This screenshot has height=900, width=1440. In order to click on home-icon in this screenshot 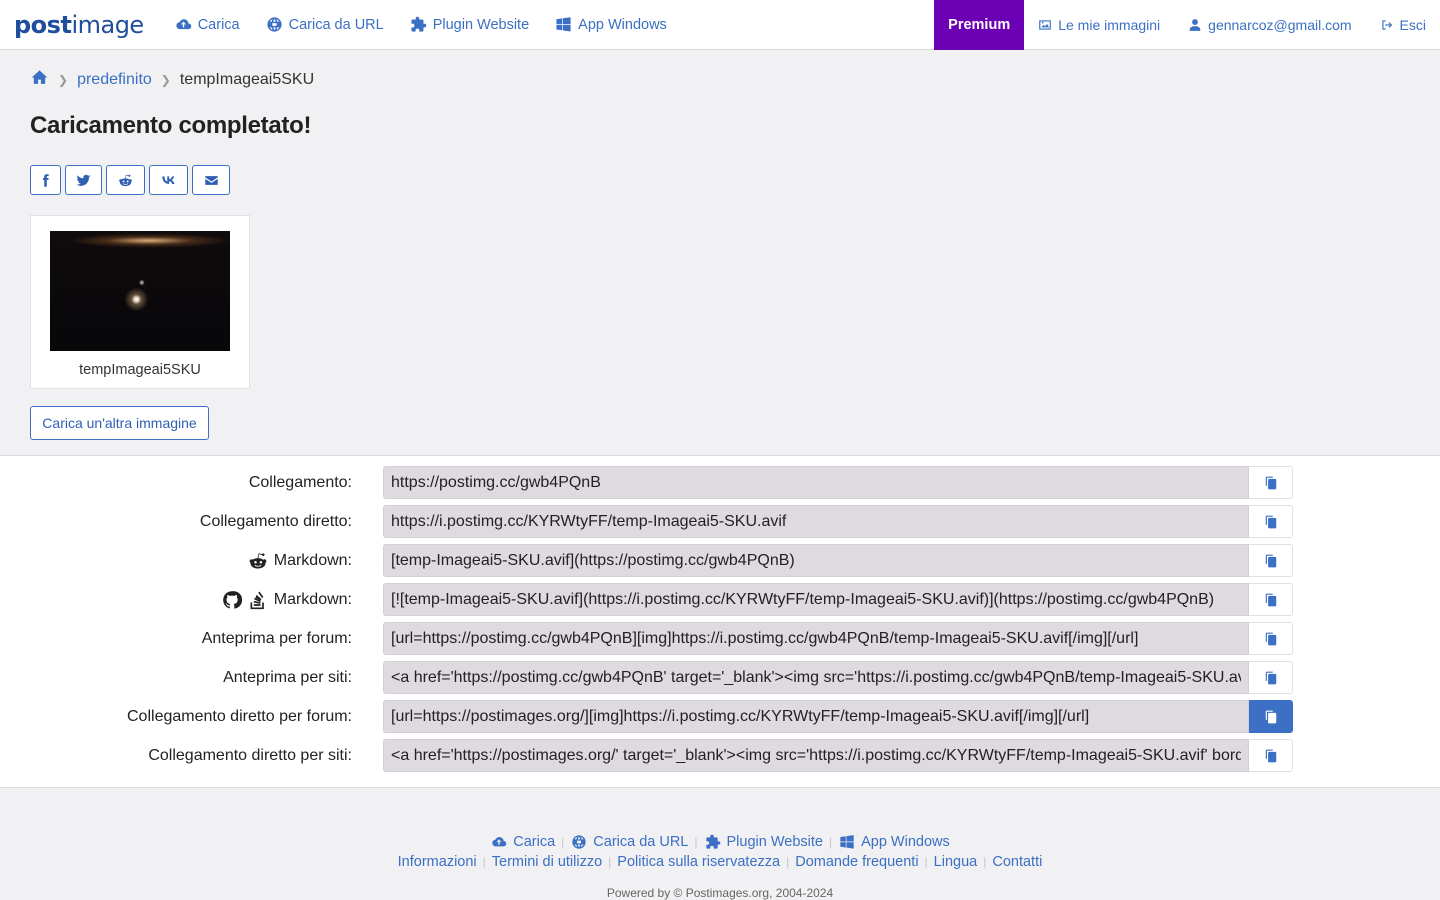, I will do `click(39, 77)`.